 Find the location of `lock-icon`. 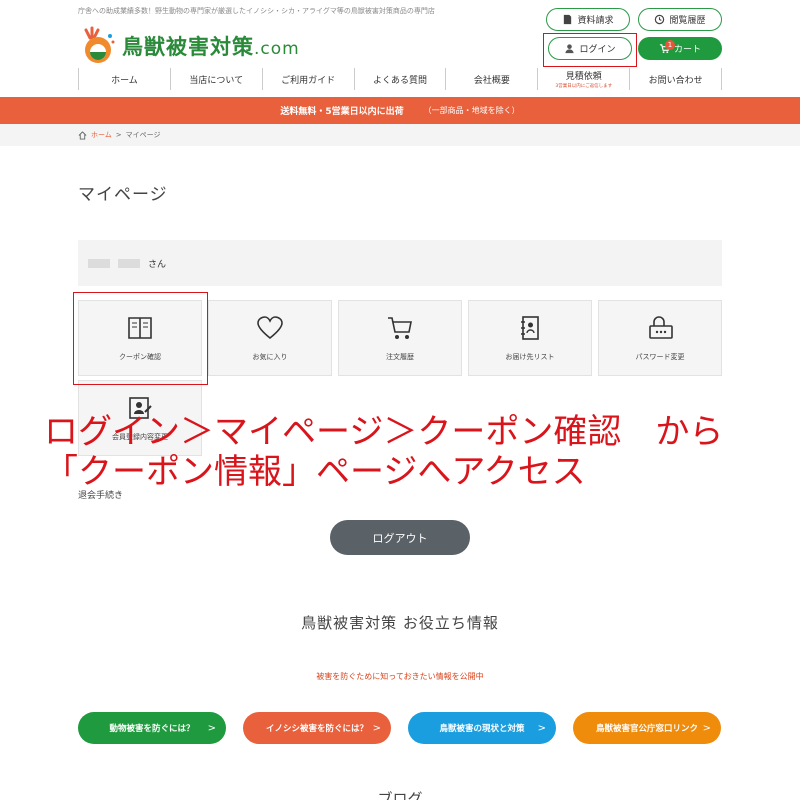

lock-icon is located at coordinates (661, 327).